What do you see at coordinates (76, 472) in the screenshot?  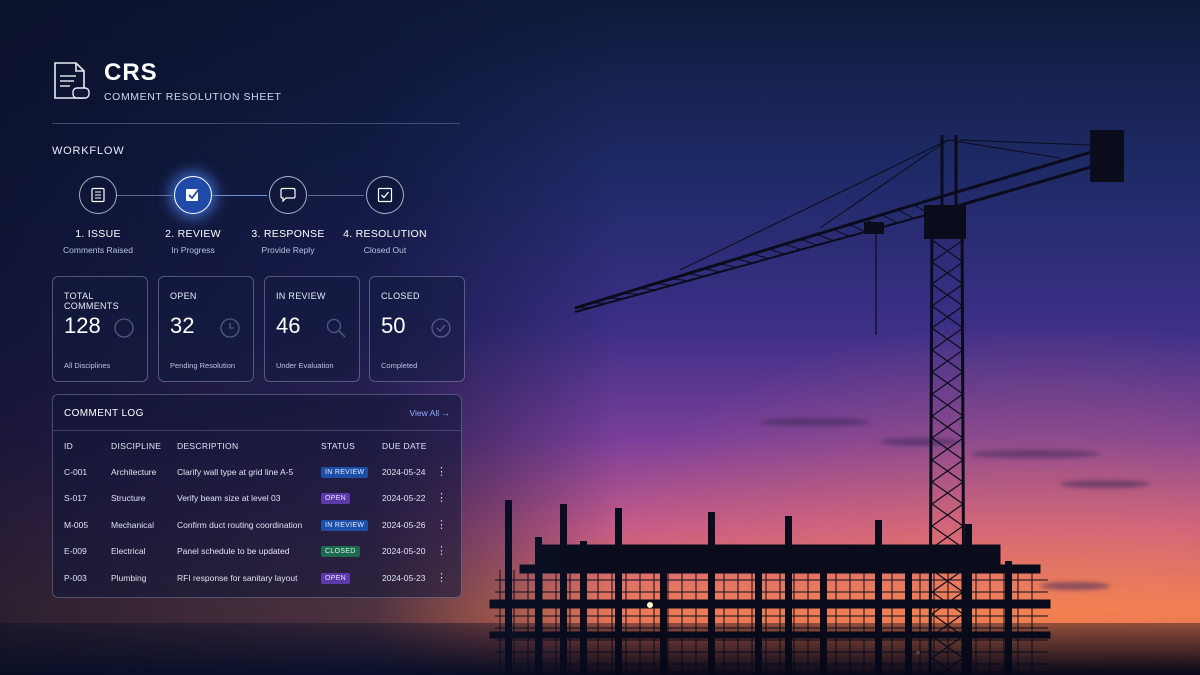 I see `cell-id: C-001` at bounding box center [76, 472].